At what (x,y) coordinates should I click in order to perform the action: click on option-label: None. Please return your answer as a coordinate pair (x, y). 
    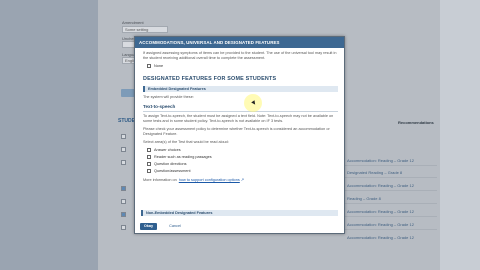
    Looking at the image, I should click on (159, 66).